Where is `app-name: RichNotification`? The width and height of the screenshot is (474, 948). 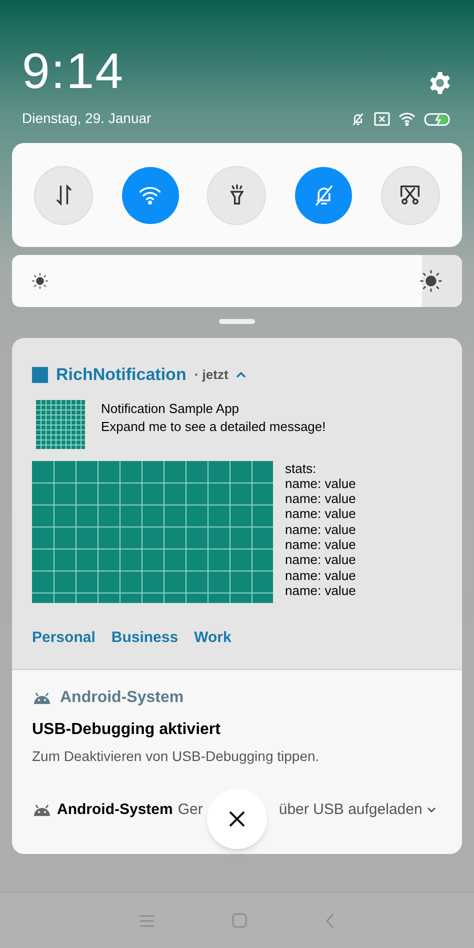
app-name: RichNotification is located at coordinates (121, 375).